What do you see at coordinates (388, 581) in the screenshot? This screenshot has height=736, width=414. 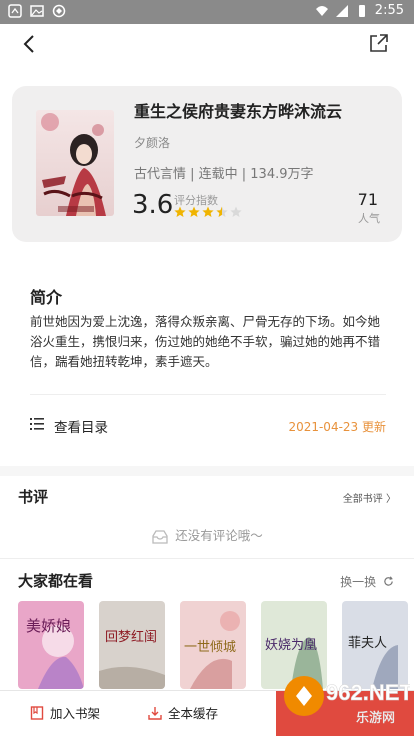 I see `refresh-icon` at bounding box center [388, 581].